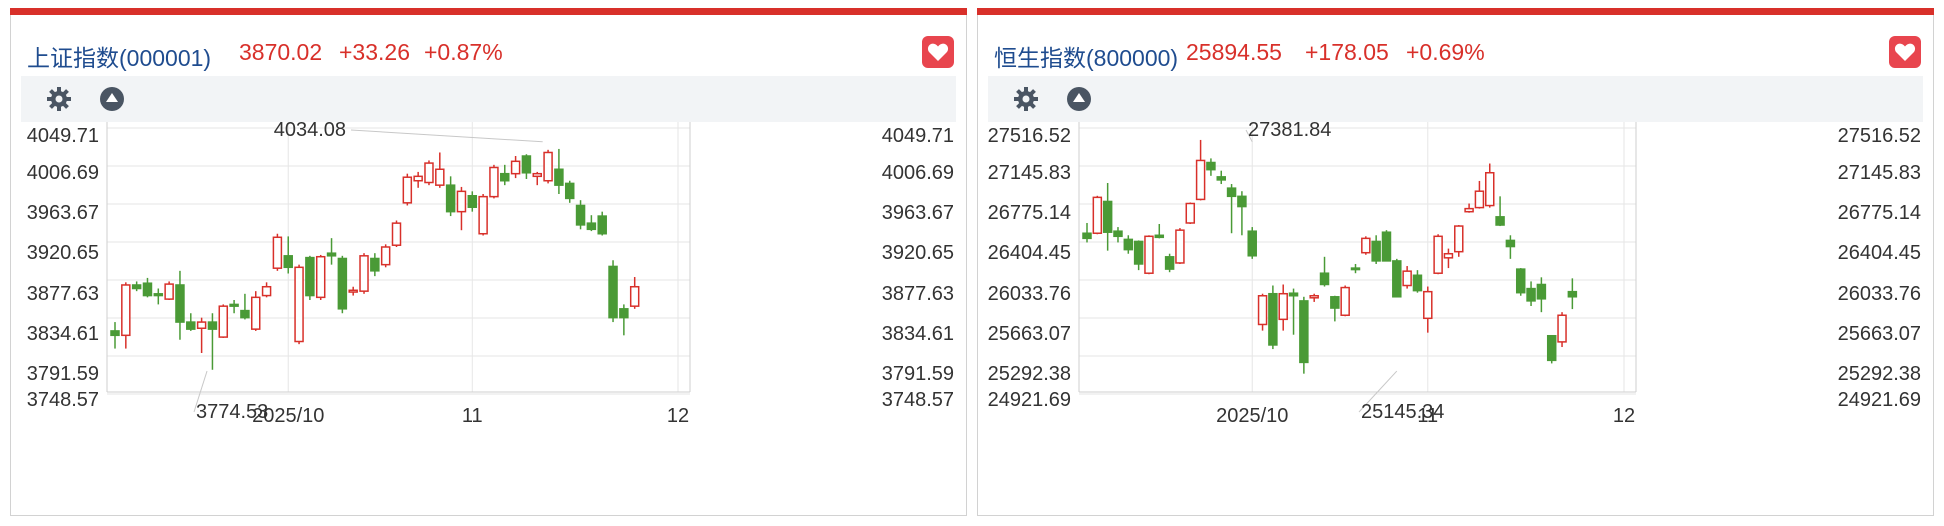  I want to click on index-title: 恒生指数(800000), so click(1086, 56).